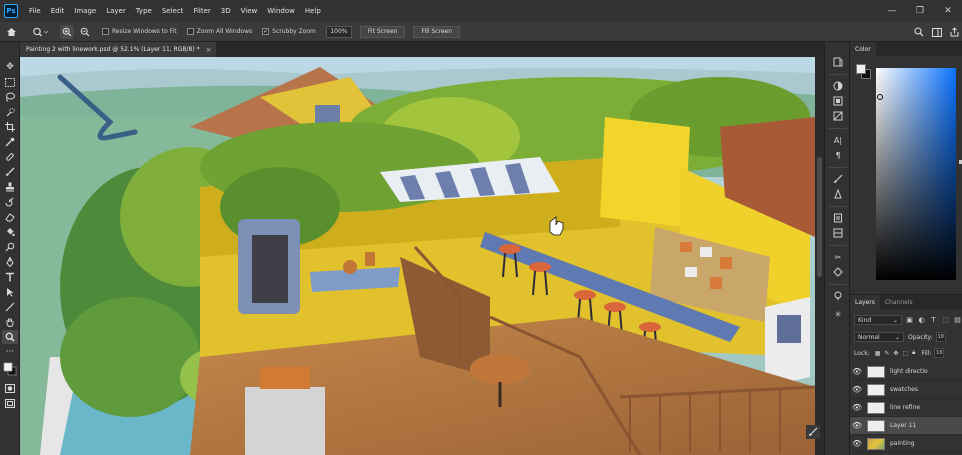 The height and width of the screenshot is (455, 962). I want to click on menu-image: Image, so click(85, 11).